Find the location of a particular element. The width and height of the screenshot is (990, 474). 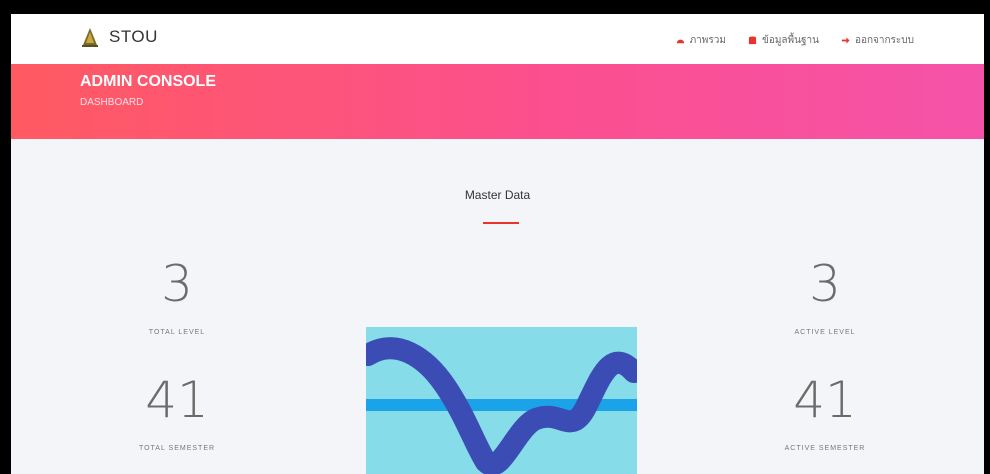

stat-label: TOTAL SEMESTER is located at coordinates (177, 448).